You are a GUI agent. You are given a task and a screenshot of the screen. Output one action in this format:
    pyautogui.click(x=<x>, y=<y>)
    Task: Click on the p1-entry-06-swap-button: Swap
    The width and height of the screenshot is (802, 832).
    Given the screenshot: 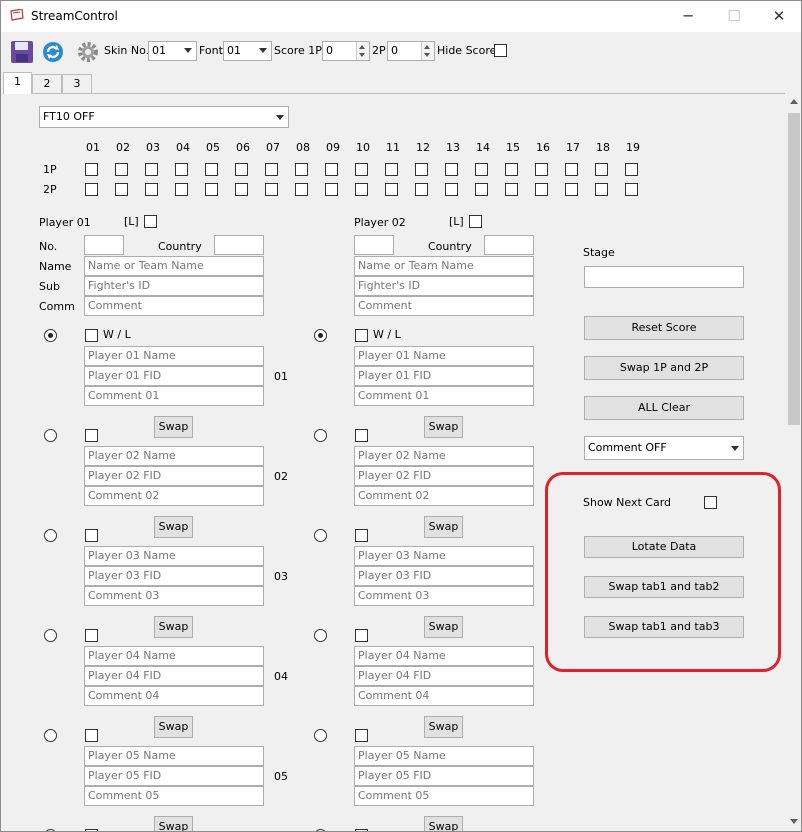 What is the action you would take?
    pyautogui.click(x=173, y=823)
    